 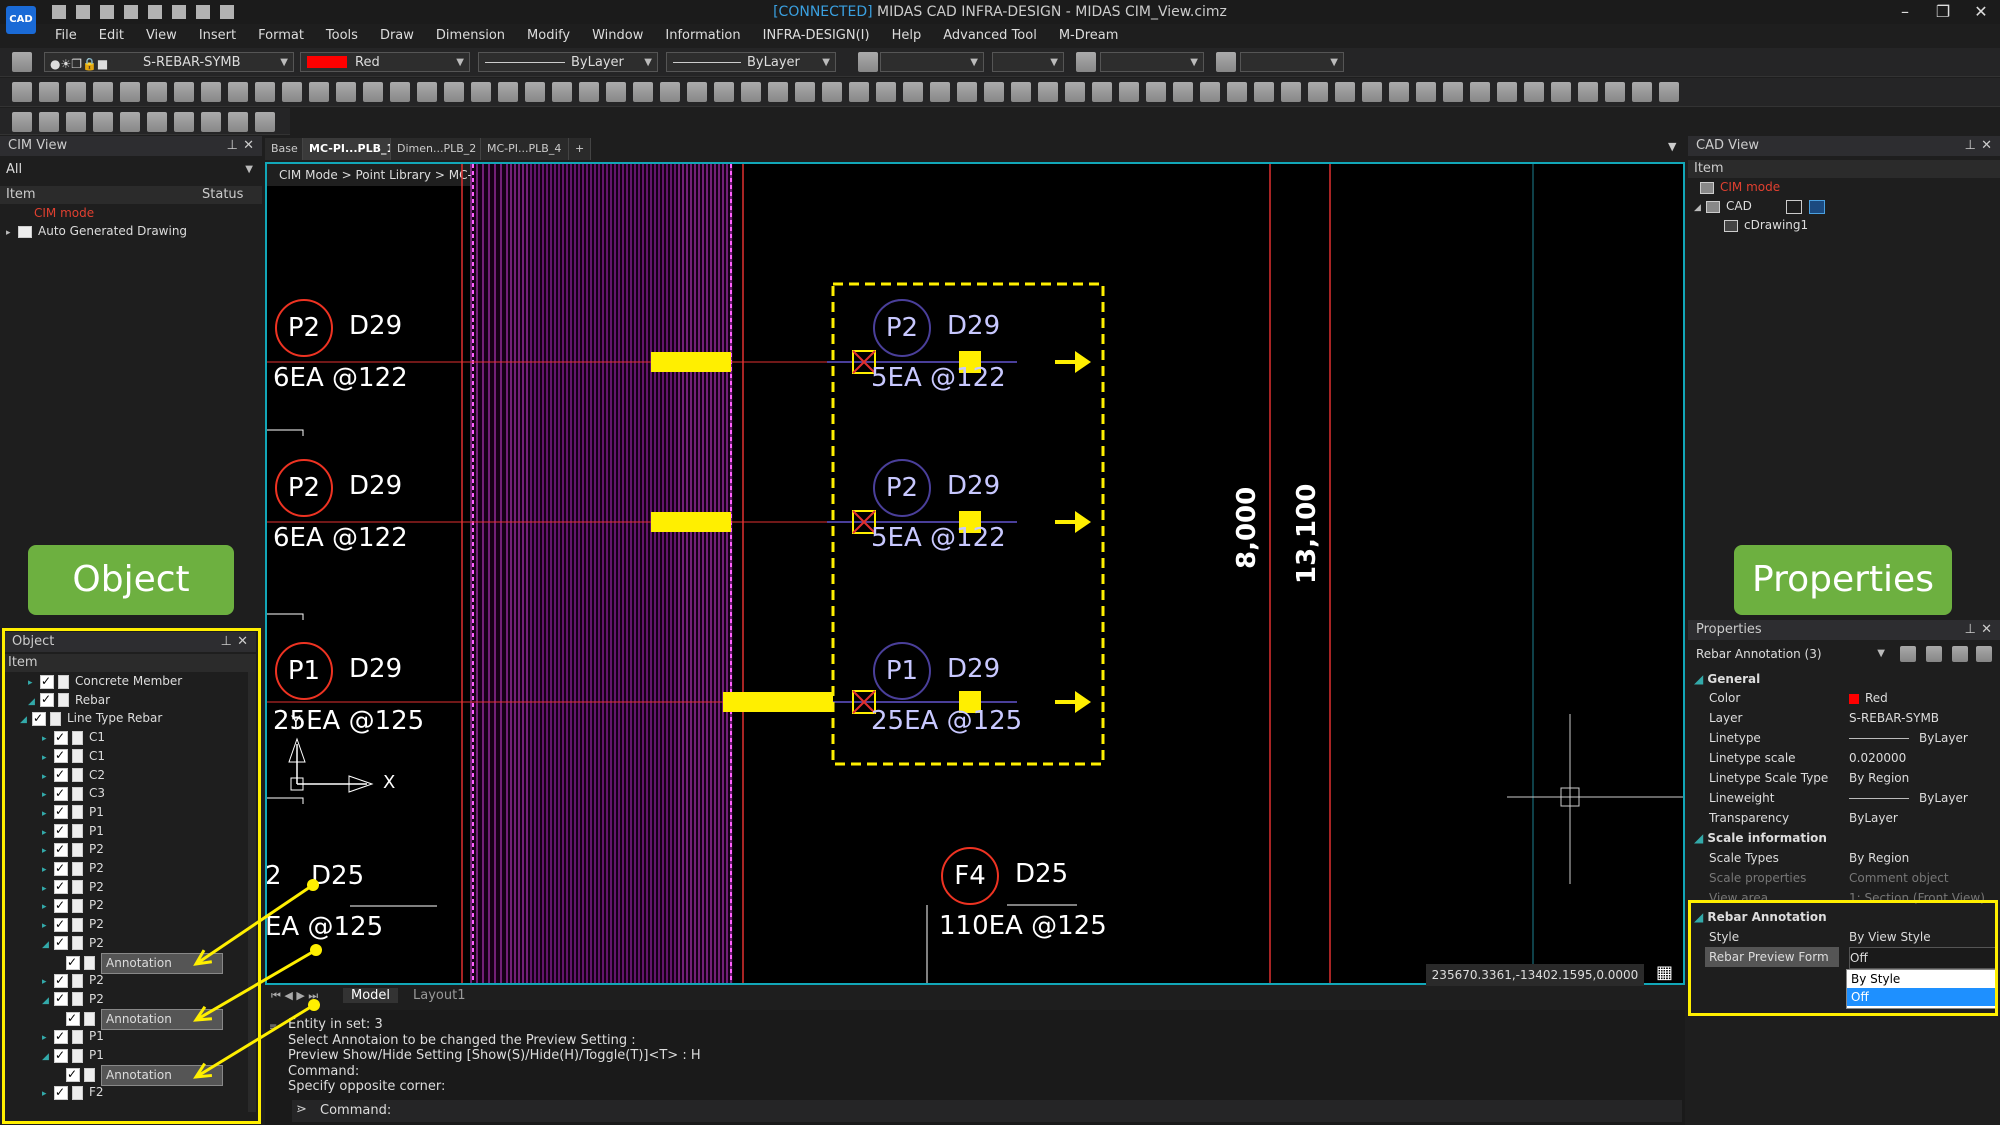 I want to click on property-row: Transparency ByLayer, so click(x=1844, y=818).